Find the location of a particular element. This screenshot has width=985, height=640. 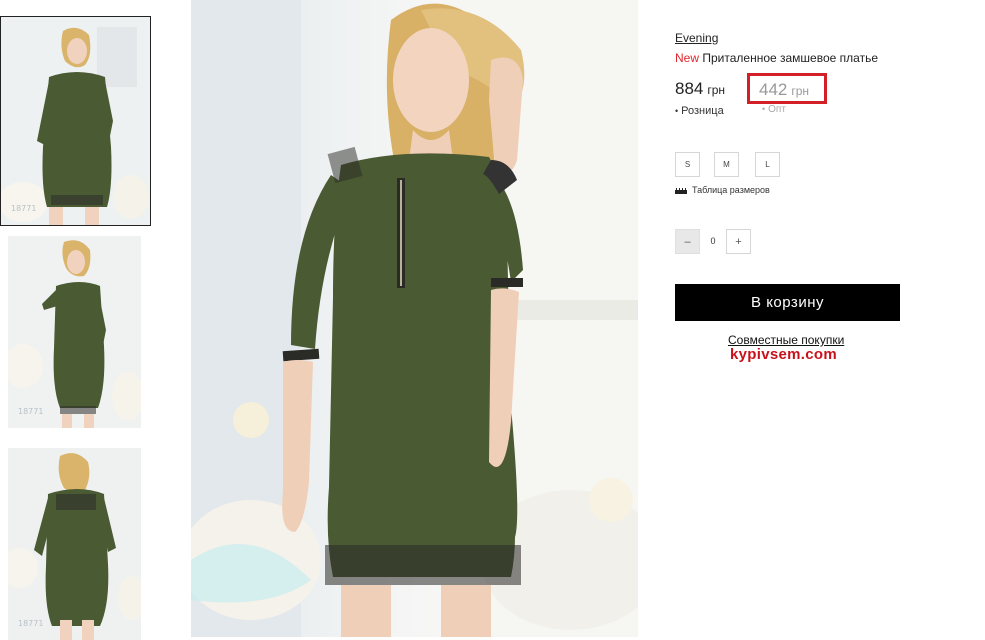

size-button-s: S is located at coordinates (687, 164).